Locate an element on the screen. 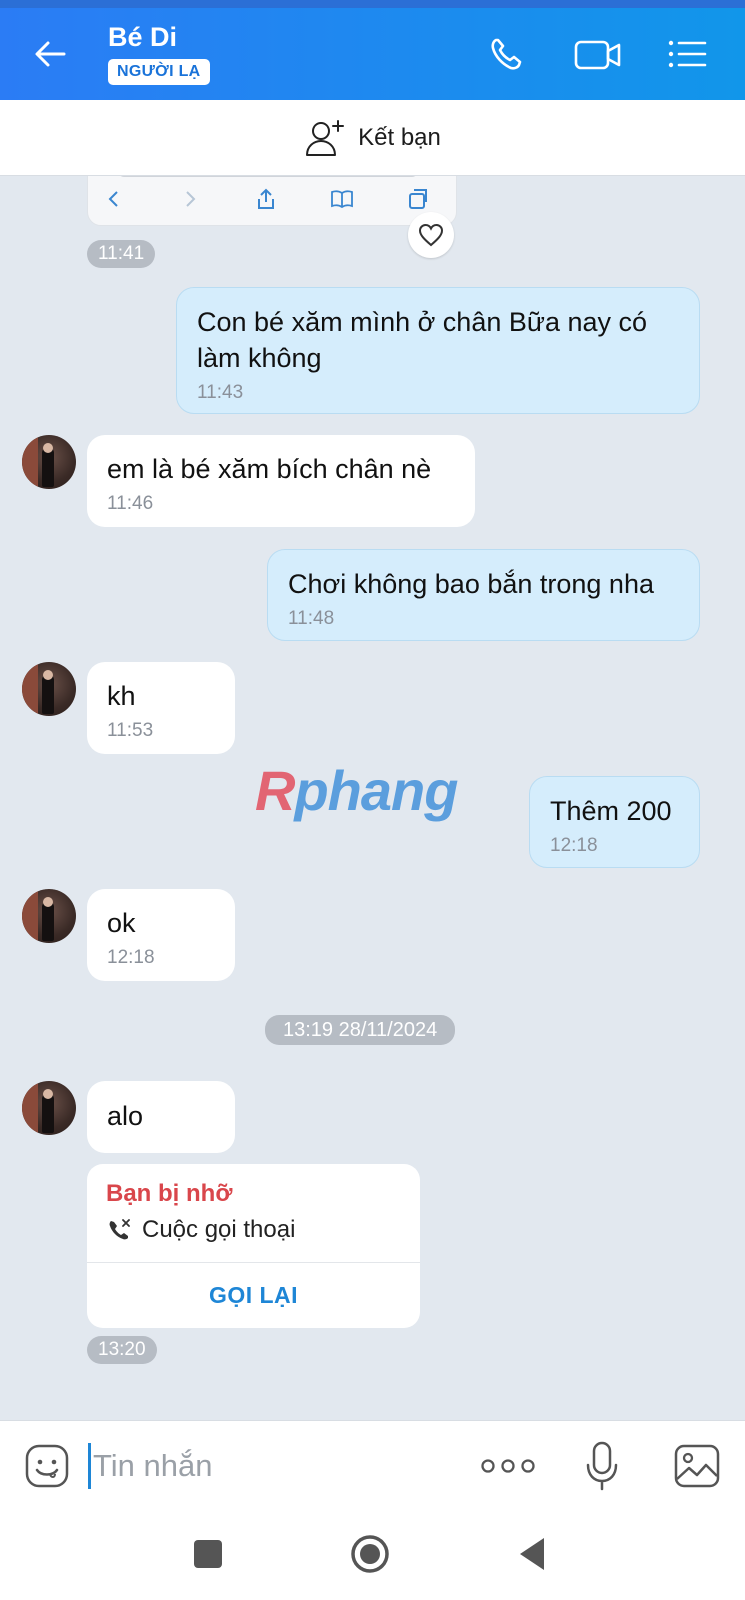 This screenshot has height=1600, width=745. message-text: em là bé xăm bích chân nè is located at coordinates (269, 469).